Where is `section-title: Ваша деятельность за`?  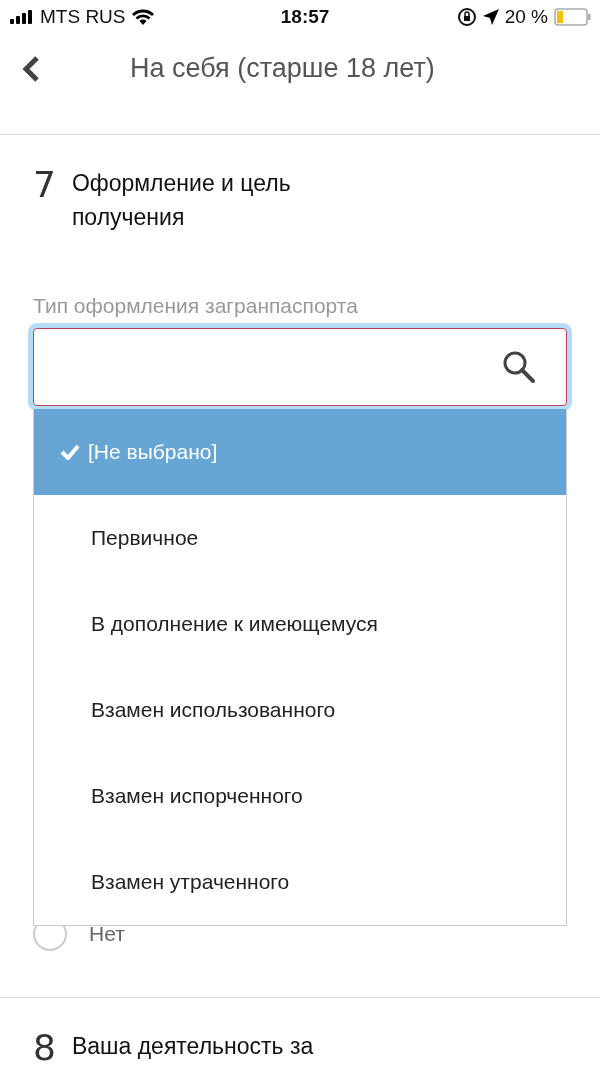 section-title: Ваша деятельность за is located at coordinates (193, 1046).